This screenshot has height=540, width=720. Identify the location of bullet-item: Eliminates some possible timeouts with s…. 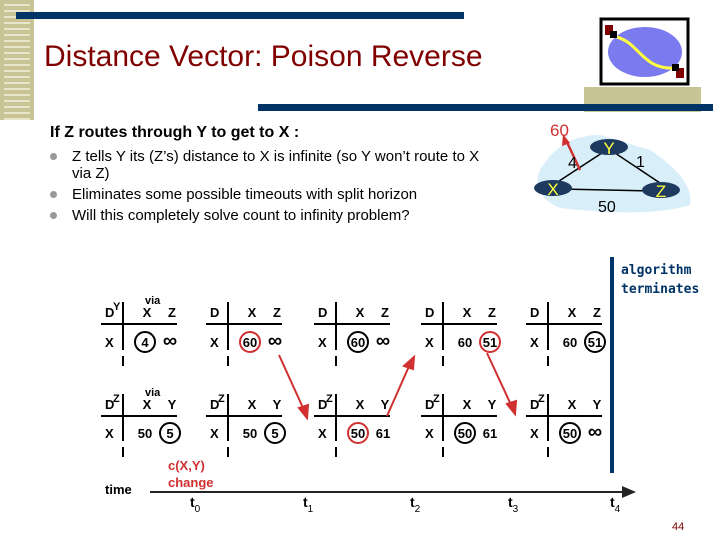
(270, 194).